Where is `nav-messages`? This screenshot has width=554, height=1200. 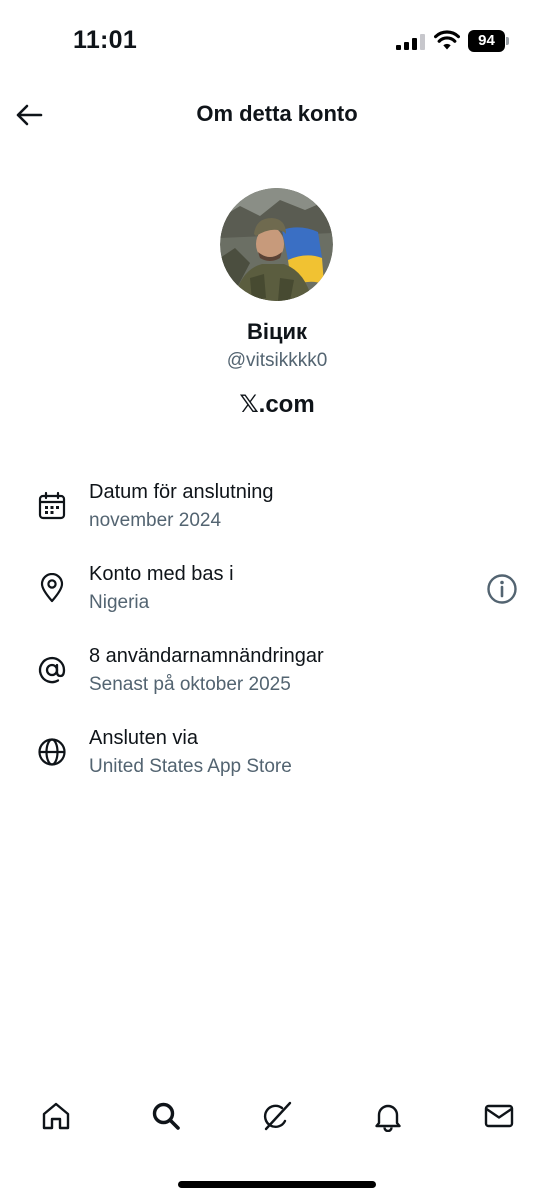 nav-messages is located at coordinates (499, 1116).